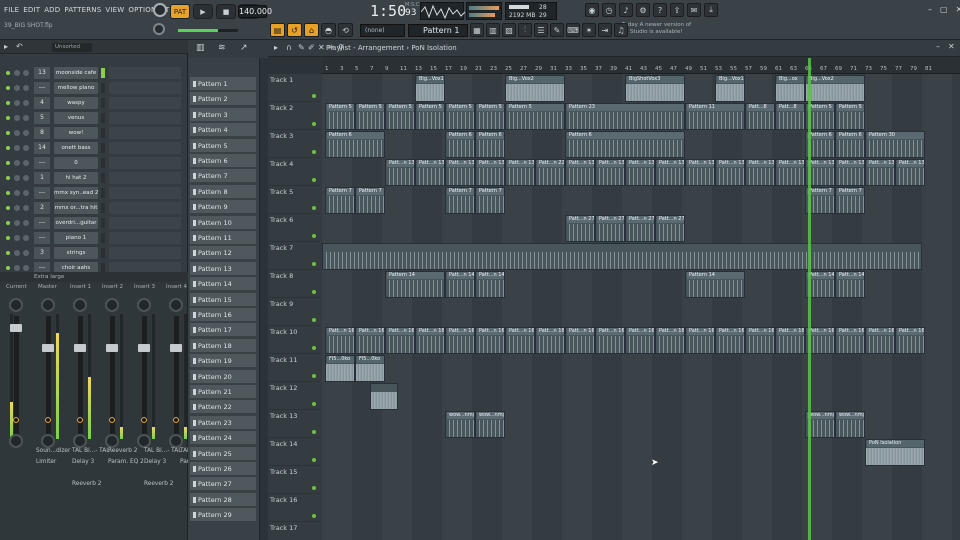 The image size is (960, 540). What do you see at coordinates (223, 114) in the screenshot?
I see `pattern-list-item: Pattern 3` at bounding box center [223, 114].